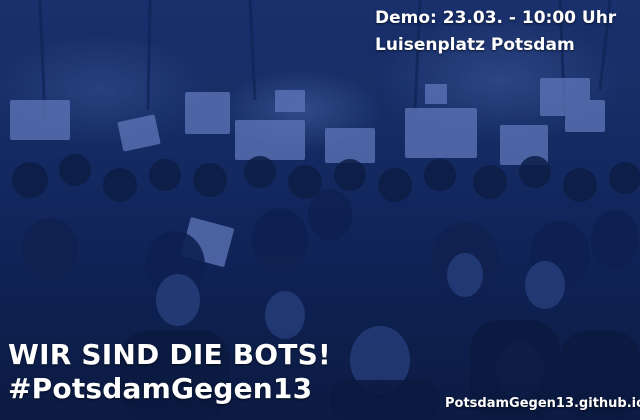 The image size is (640, 420). Describe the element at coordinates (496, 18) in the screenshot. I see `event-date-time: Demo: 23.03. - 10:00 Uhr` at that location.